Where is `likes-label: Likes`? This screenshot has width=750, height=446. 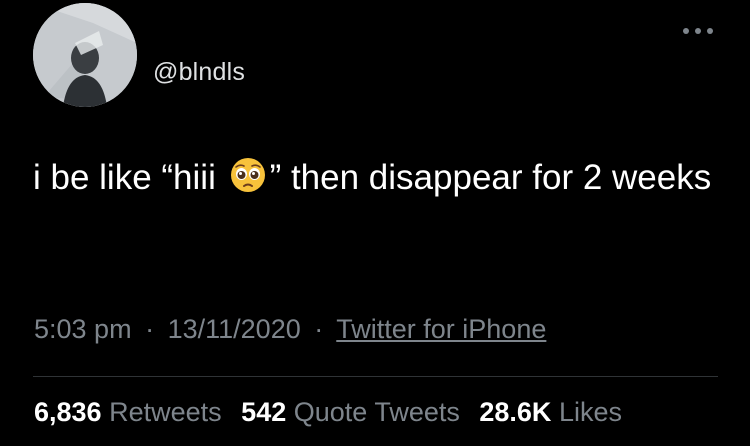 likes-label: Likes is located at coordinates (590, 412).